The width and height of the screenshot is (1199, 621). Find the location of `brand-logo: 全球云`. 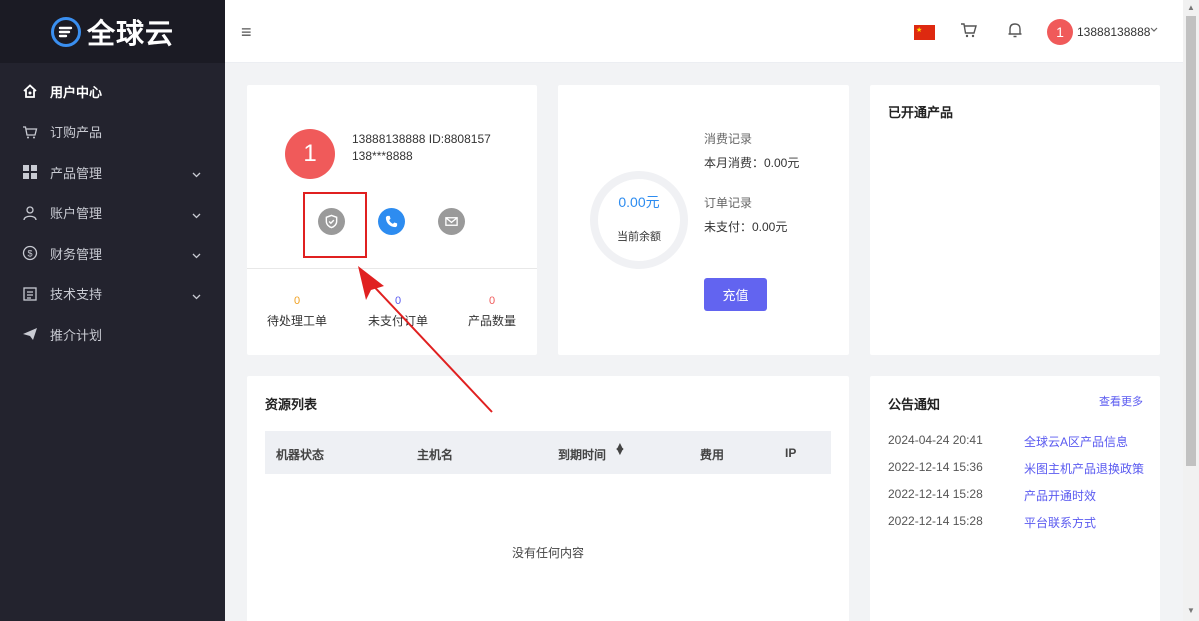

brand-logo: 全球云 is located at coordinates (112, 31).